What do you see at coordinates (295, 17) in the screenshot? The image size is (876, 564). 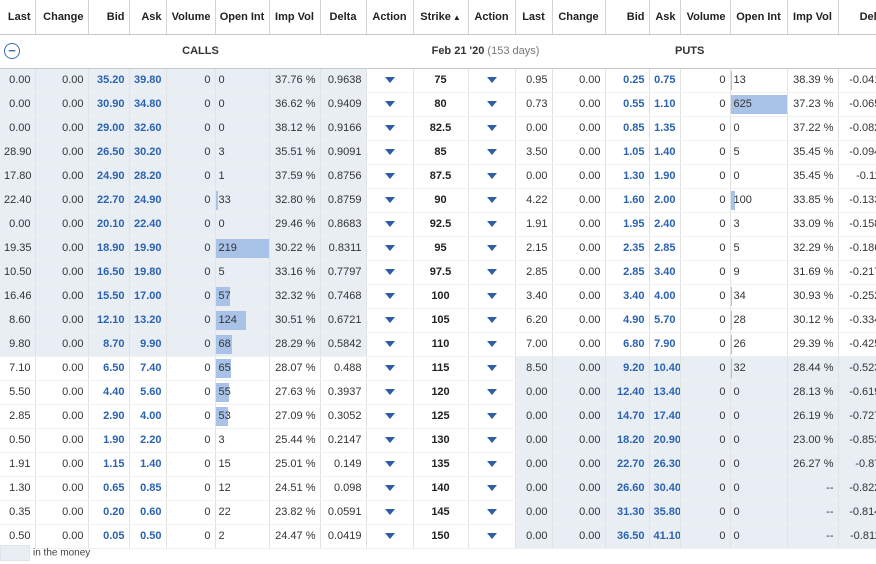 I see `col-header-call-imp-vol: Imp Vol` at bounding box center [295, 17].